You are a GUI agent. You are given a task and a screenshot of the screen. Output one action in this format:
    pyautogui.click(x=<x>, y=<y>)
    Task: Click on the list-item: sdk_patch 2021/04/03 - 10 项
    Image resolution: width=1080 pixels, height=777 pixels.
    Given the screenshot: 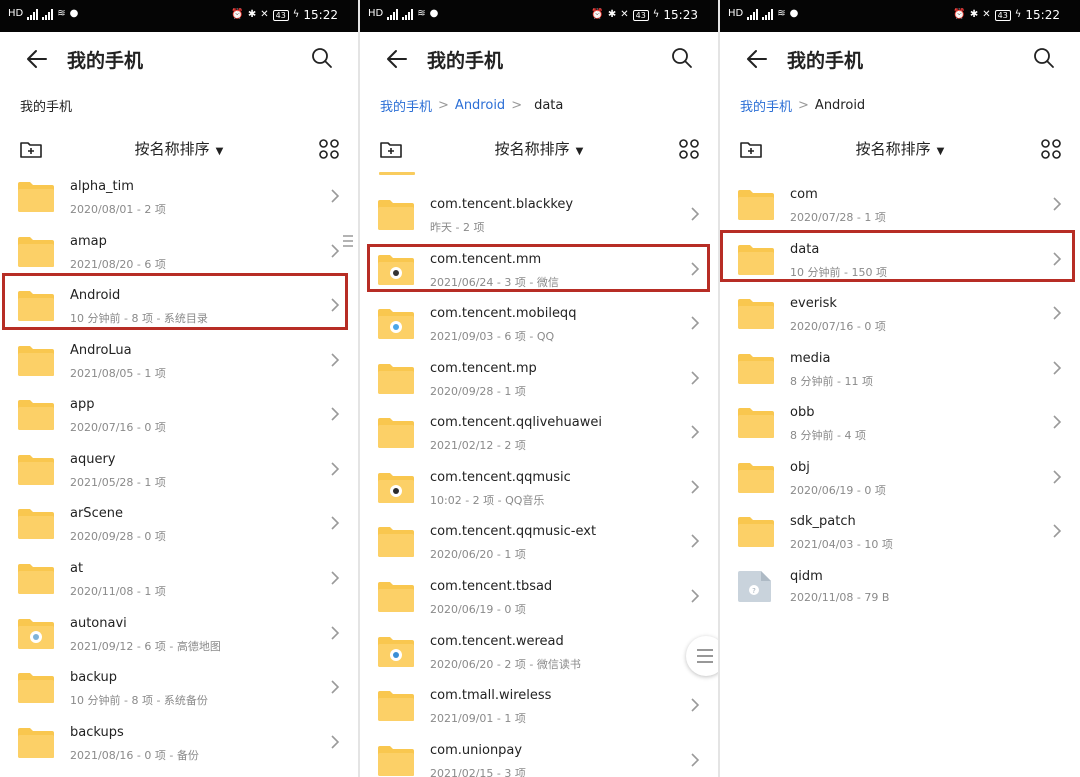 What is the action you would take?
    pyautogui.click(x=900, y=532)
    